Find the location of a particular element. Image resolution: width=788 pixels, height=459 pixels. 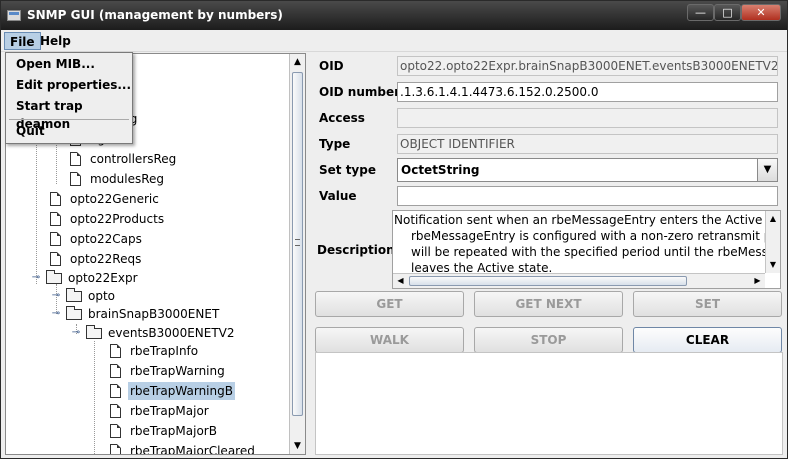

menu-bar: File Help is located at coordinates (394, 41).